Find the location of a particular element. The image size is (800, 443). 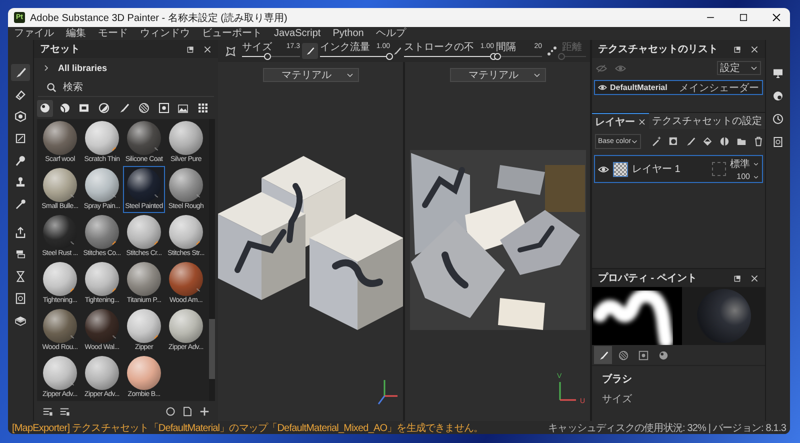

smudge-icon is located at coordinates (20, 160).